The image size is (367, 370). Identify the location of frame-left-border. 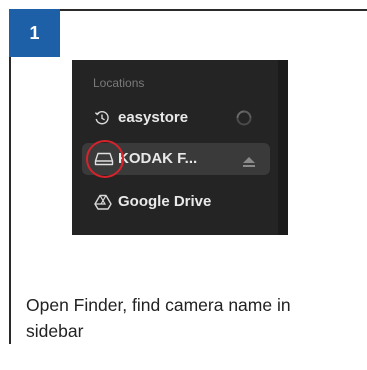
(10, 176).